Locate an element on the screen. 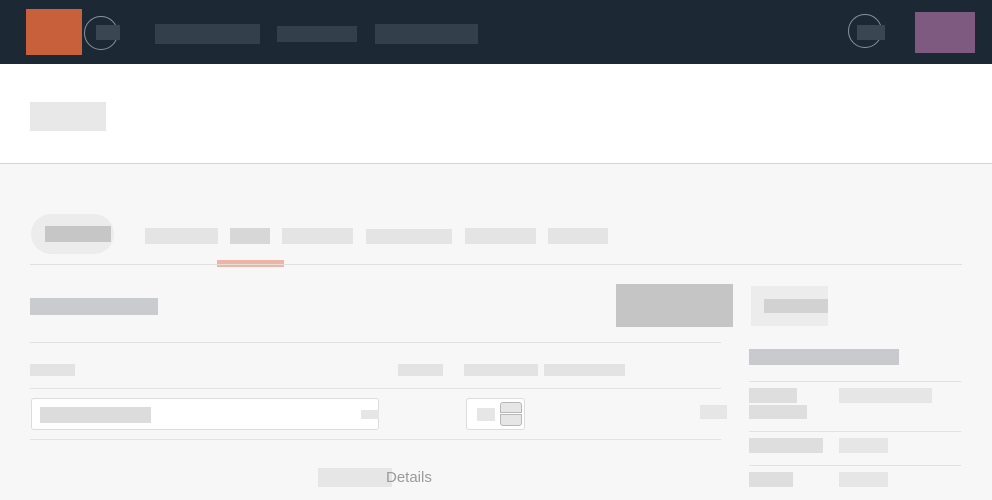 The height and width of the screenshot is (500, 992). top-navigation-bar is located at coordinates (496, 32).